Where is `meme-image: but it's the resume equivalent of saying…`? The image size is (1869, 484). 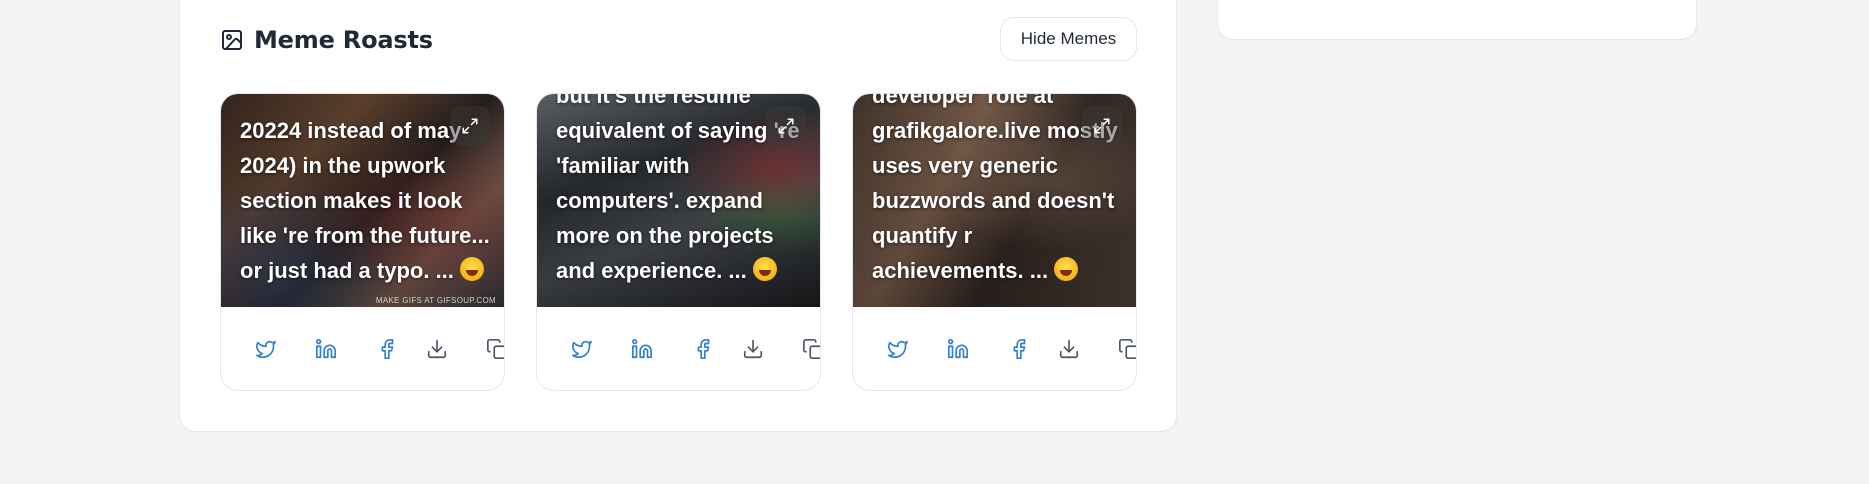 meme-image: but it's the resume equivalent of saying… is located at coordinates (678, 200).